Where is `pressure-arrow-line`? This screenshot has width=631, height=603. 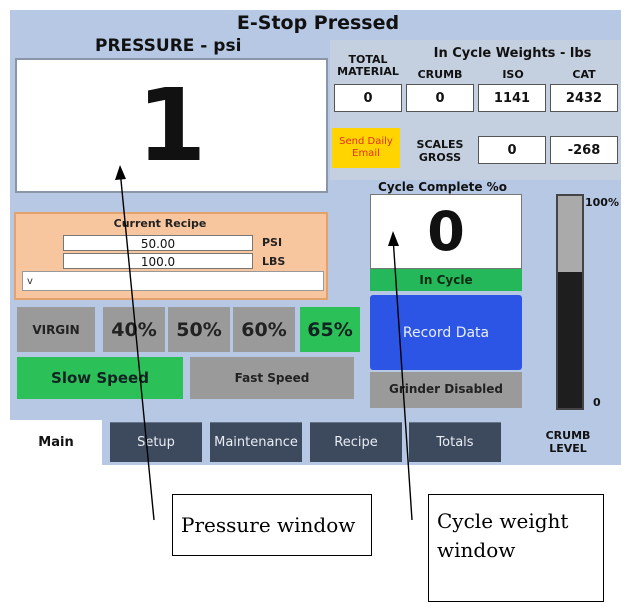
pressure-arrow-line is located at coordinates (137, 345).